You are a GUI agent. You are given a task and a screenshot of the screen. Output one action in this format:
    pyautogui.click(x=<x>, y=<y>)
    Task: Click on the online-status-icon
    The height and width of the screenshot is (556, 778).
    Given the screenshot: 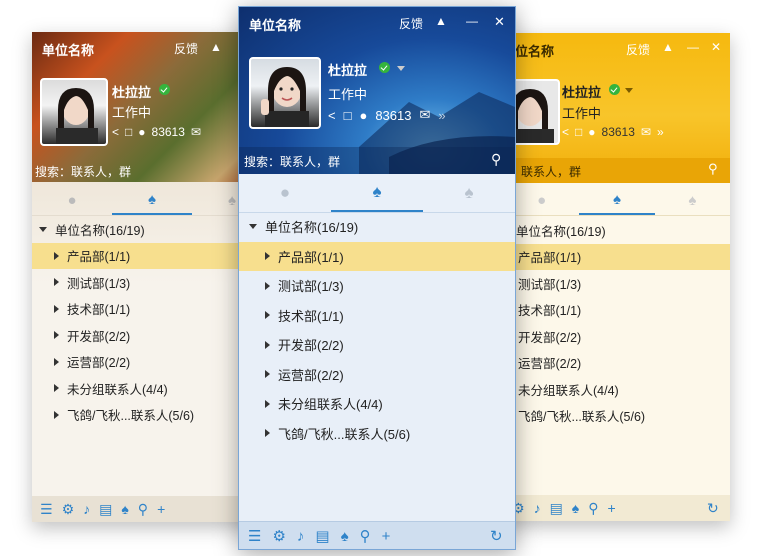 What is the action you would take?
    pyautogui.click(x=614, y=89)
    